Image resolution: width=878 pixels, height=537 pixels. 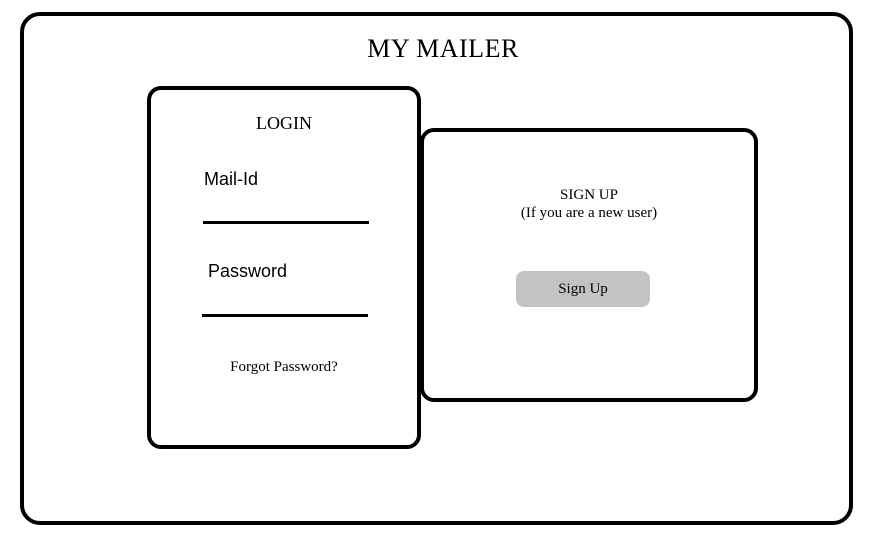 What do you see at coordinates (589, 195) in the screenshot?
I see `signup-title: SIGN UP` at bounding box center [589, 195].